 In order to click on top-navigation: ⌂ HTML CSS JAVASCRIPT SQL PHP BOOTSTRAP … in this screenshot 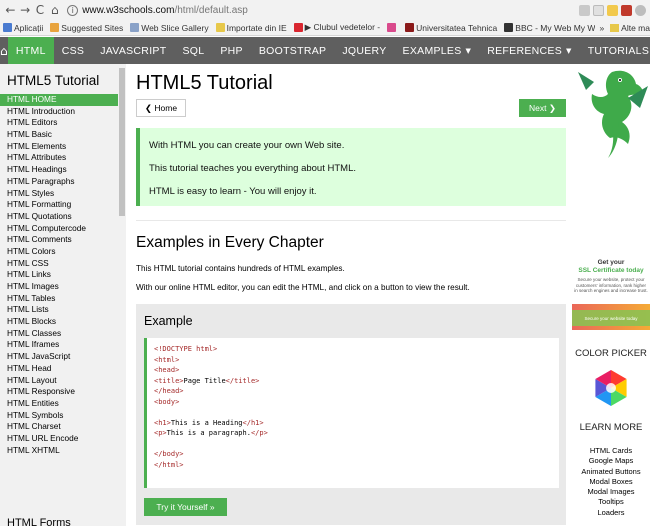, I will do `click(325, 50)`.